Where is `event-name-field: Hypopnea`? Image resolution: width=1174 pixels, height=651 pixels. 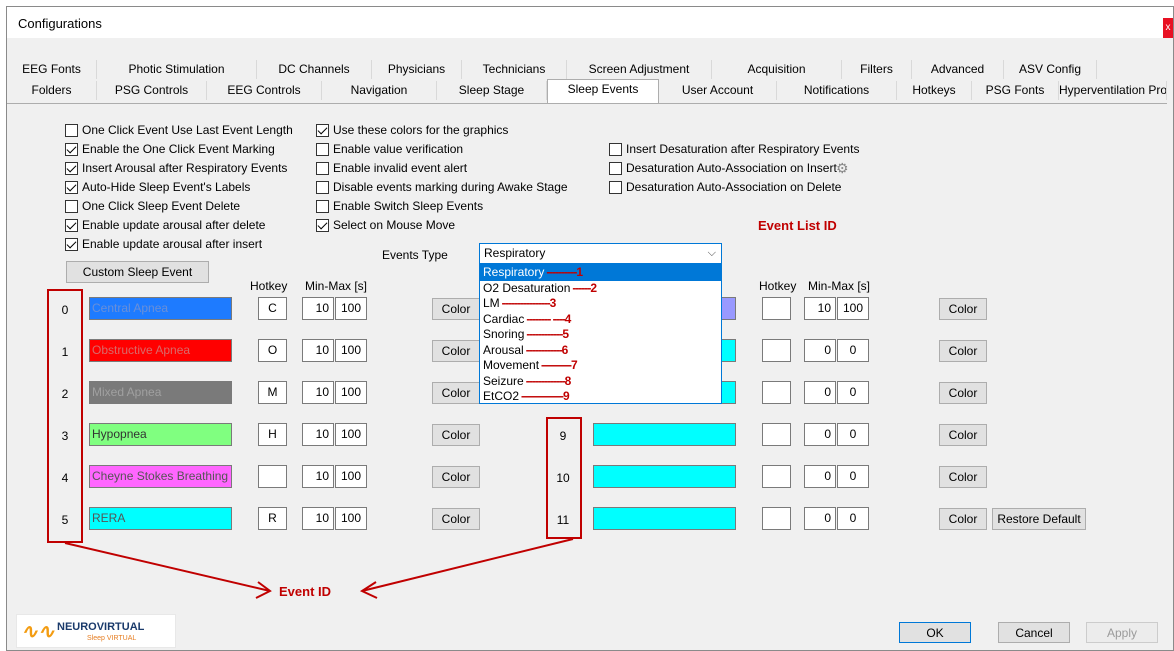
event-name-field: Hypopnea is located at coordinates (160, 434).